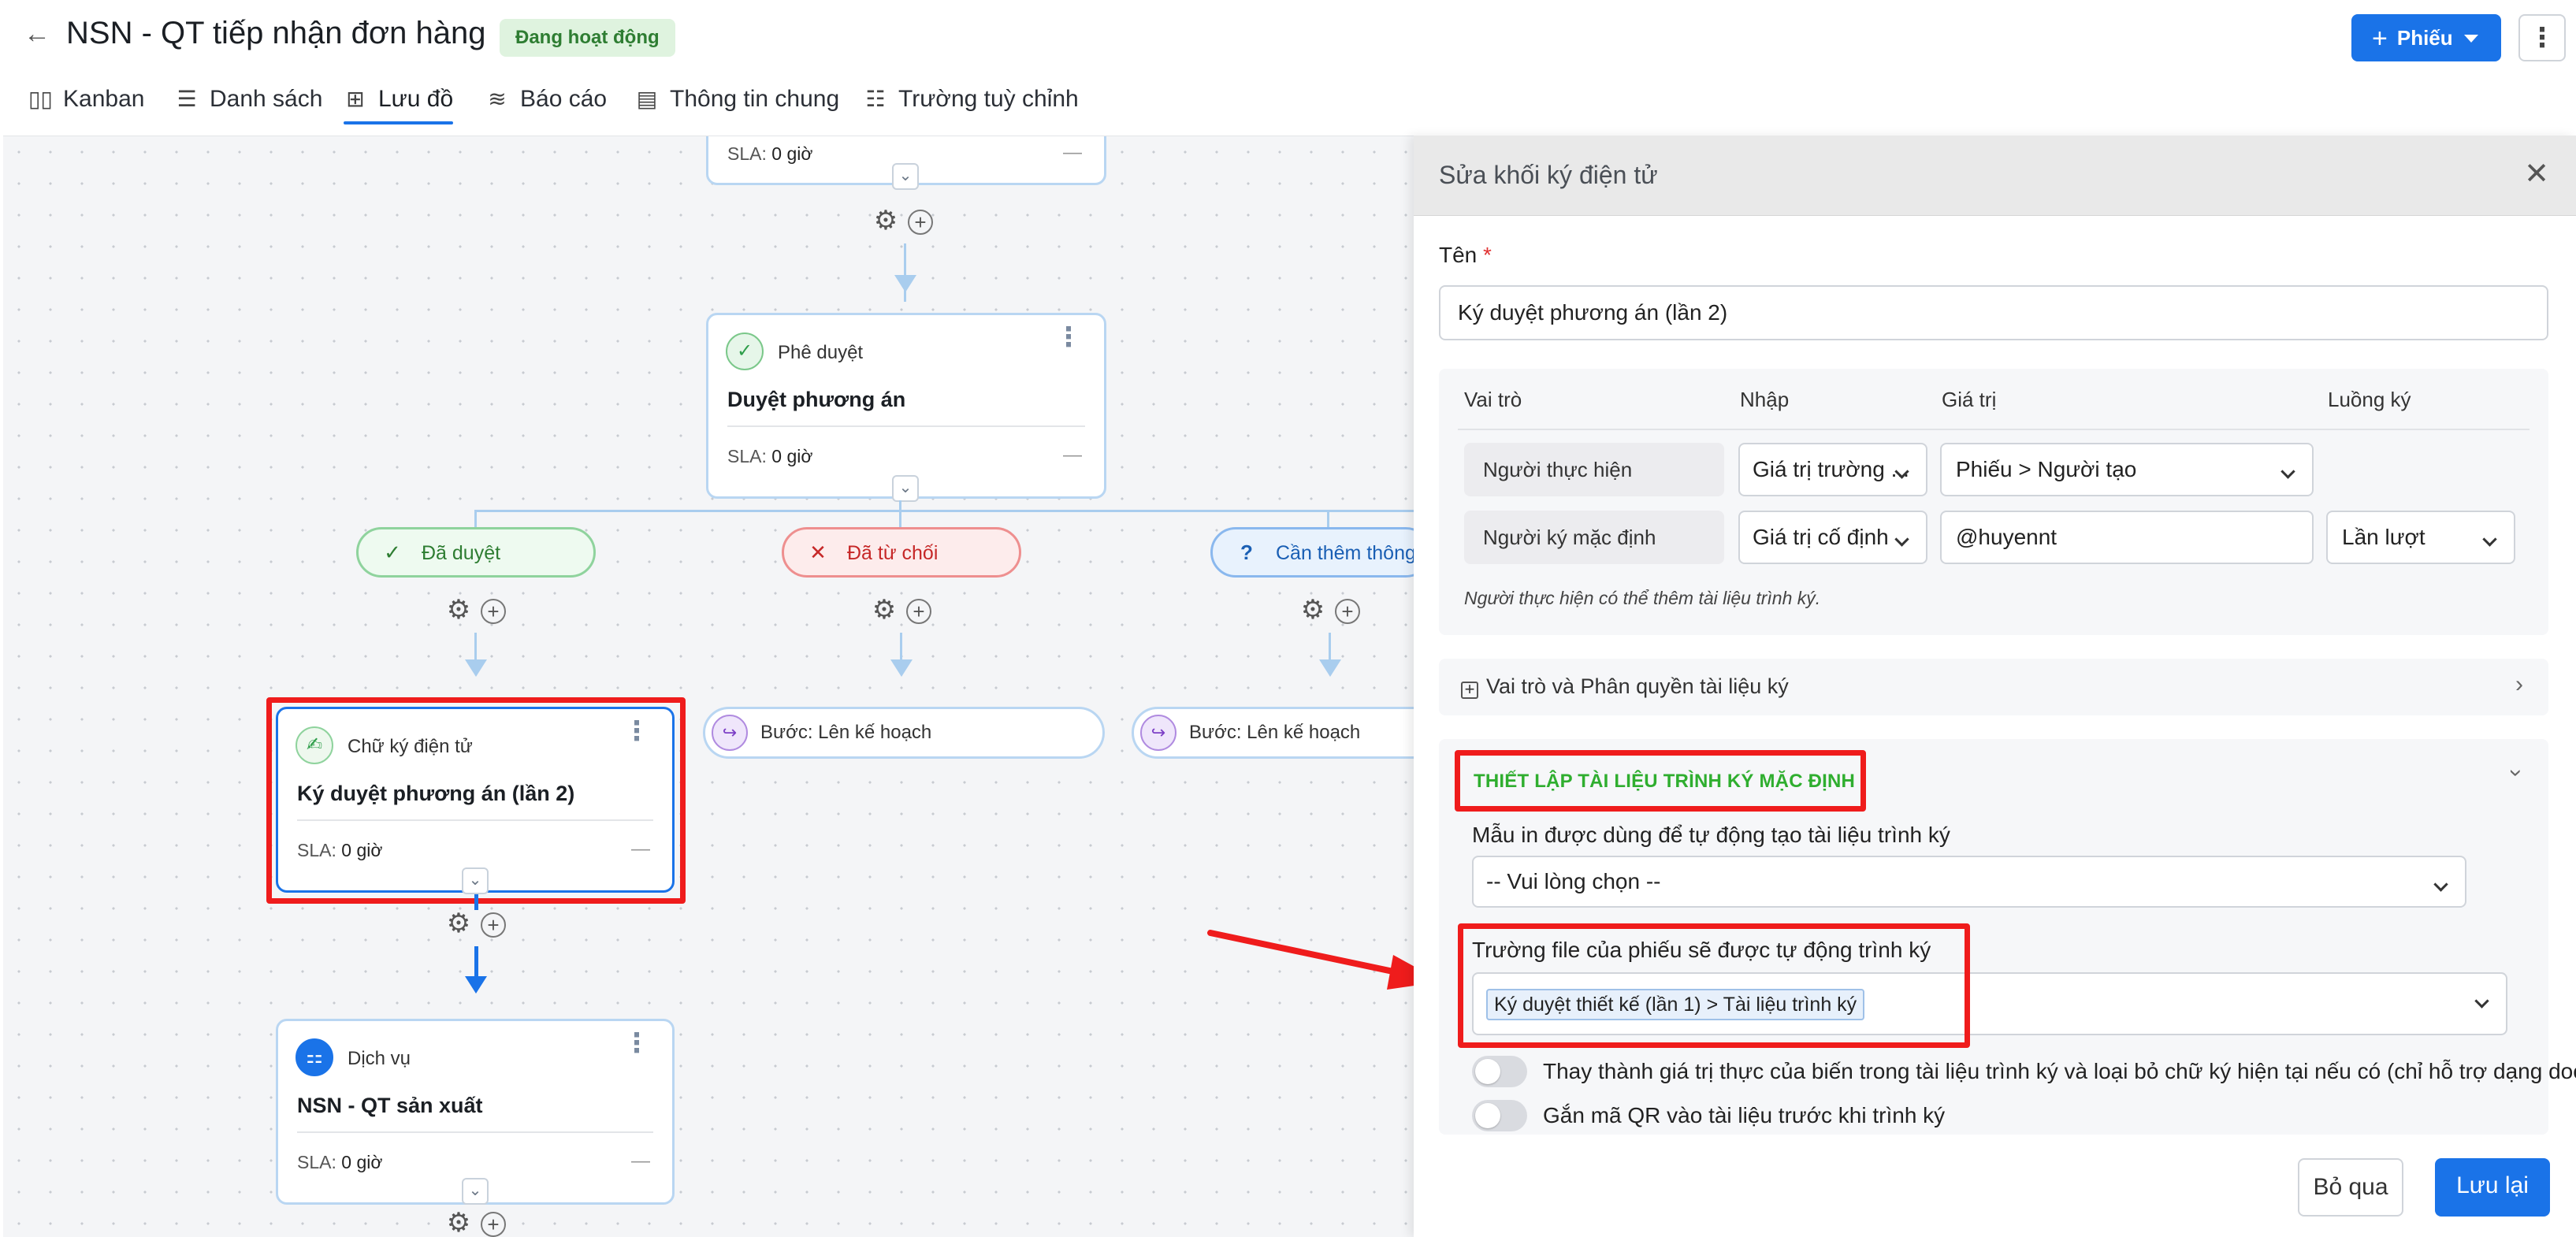 The width and height of the screenshot is (2576, 1237). Describe the element at coordinates (2492, 1187) in the screenshot. I see `save-button: Lưu lại` at that location.